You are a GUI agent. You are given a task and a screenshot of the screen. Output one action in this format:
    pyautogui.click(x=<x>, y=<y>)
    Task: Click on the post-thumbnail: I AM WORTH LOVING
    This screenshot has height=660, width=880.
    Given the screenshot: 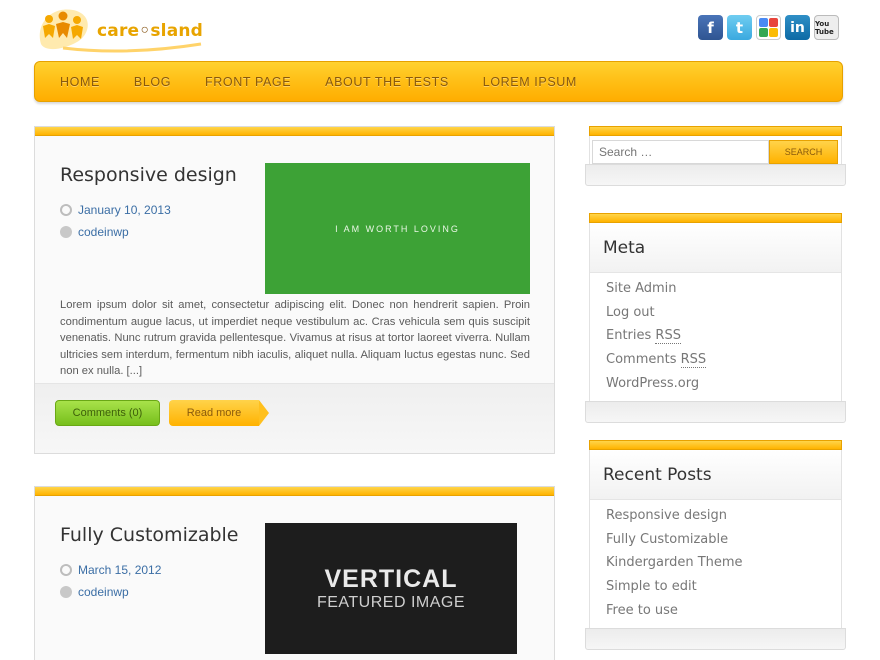 What is the action you would take?
    pyautogui.click(x=397, y=228)
    